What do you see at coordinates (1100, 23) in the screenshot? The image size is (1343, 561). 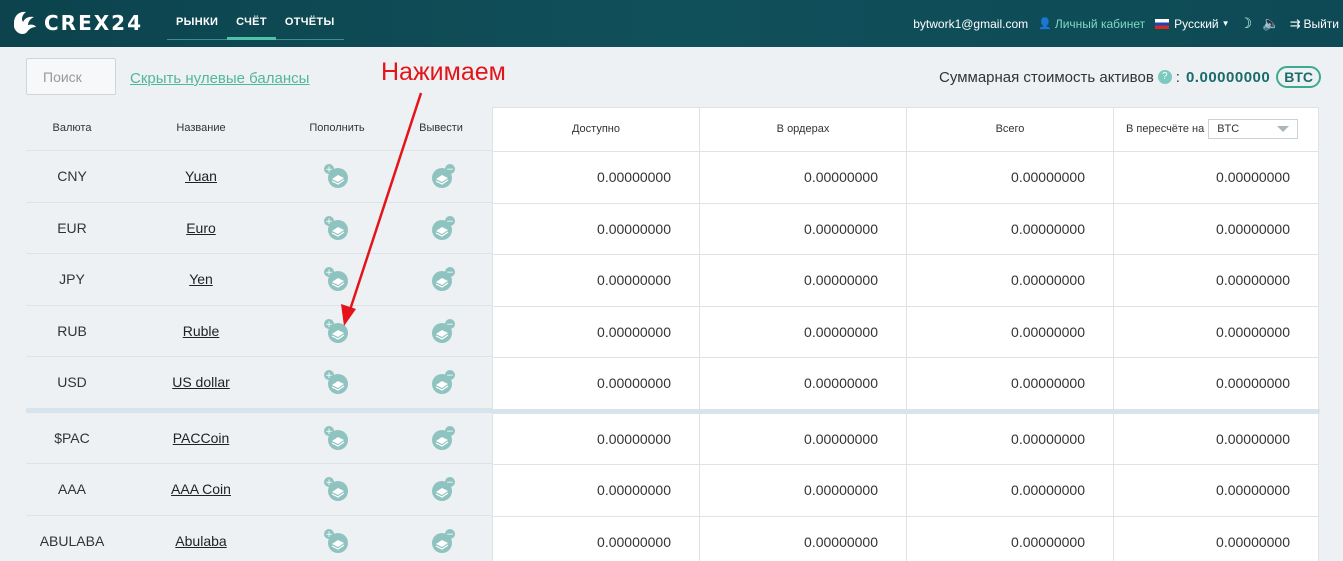 I see `cabinet-label: Личный кабинет` at bounding box center [1100, 23].